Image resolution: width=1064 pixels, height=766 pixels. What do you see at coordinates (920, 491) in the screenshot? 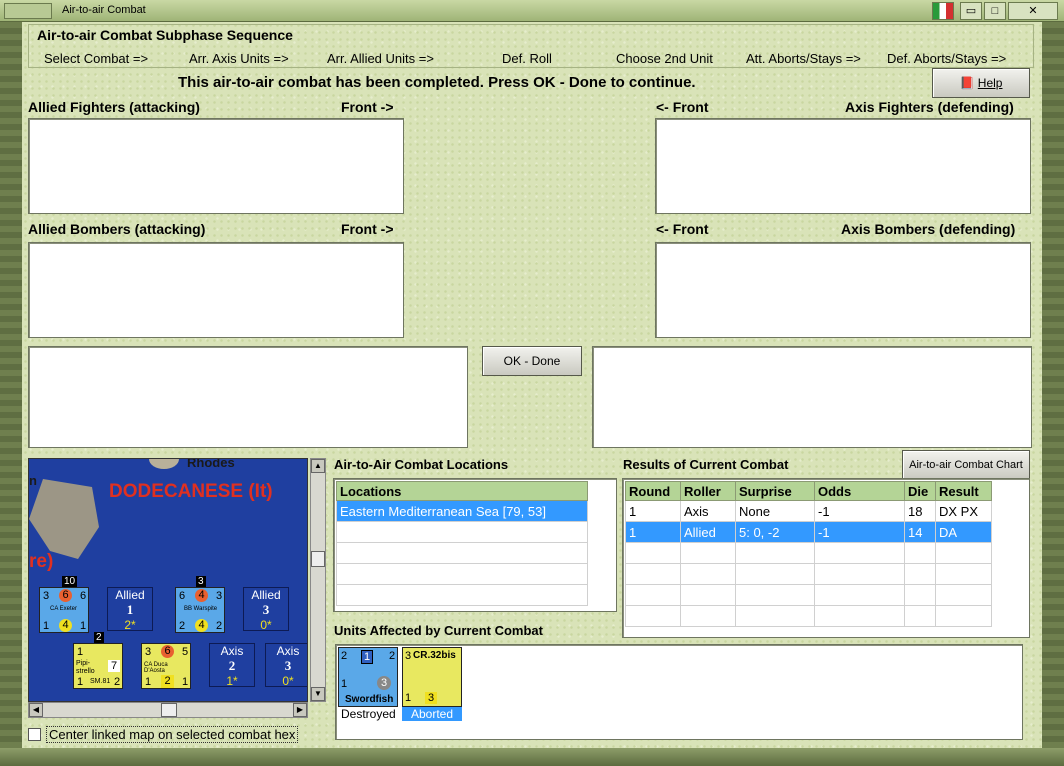
I see `col-die: Die` at bounding box center [920, 491].